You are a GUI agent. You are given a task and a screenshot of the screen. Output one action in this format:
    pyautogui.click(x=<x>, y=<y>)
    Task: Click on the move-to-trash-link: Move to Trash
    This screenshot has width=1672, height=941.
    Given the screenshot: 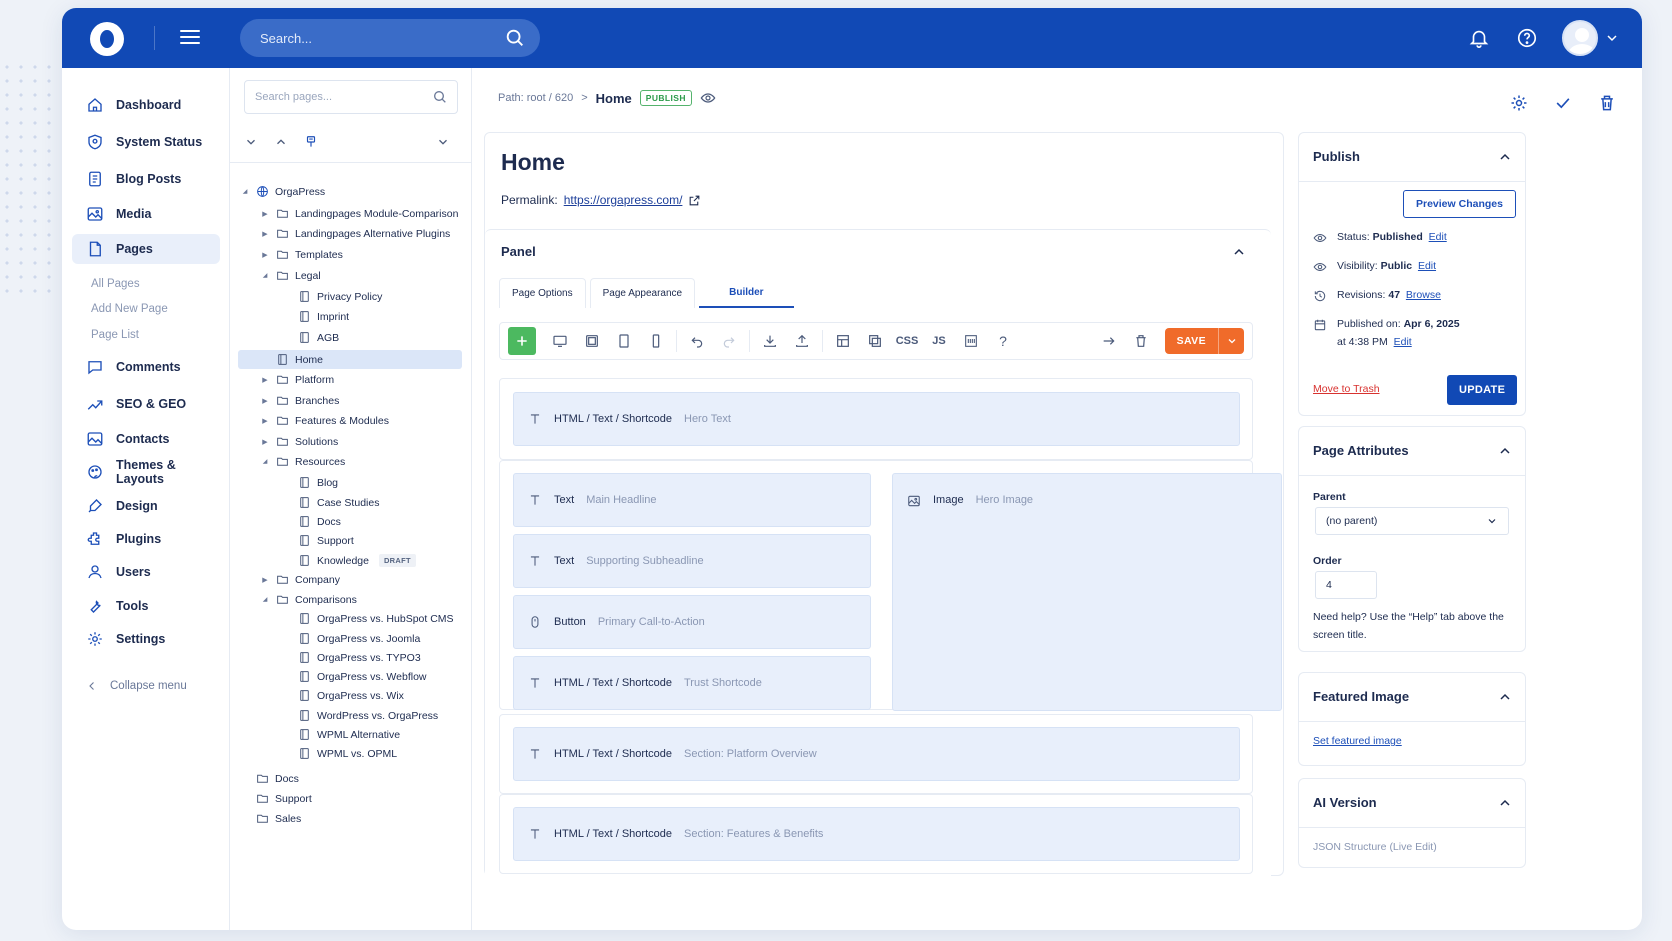 What is the action you would take?
    pyautogui.click(x=1346, y=389)
    